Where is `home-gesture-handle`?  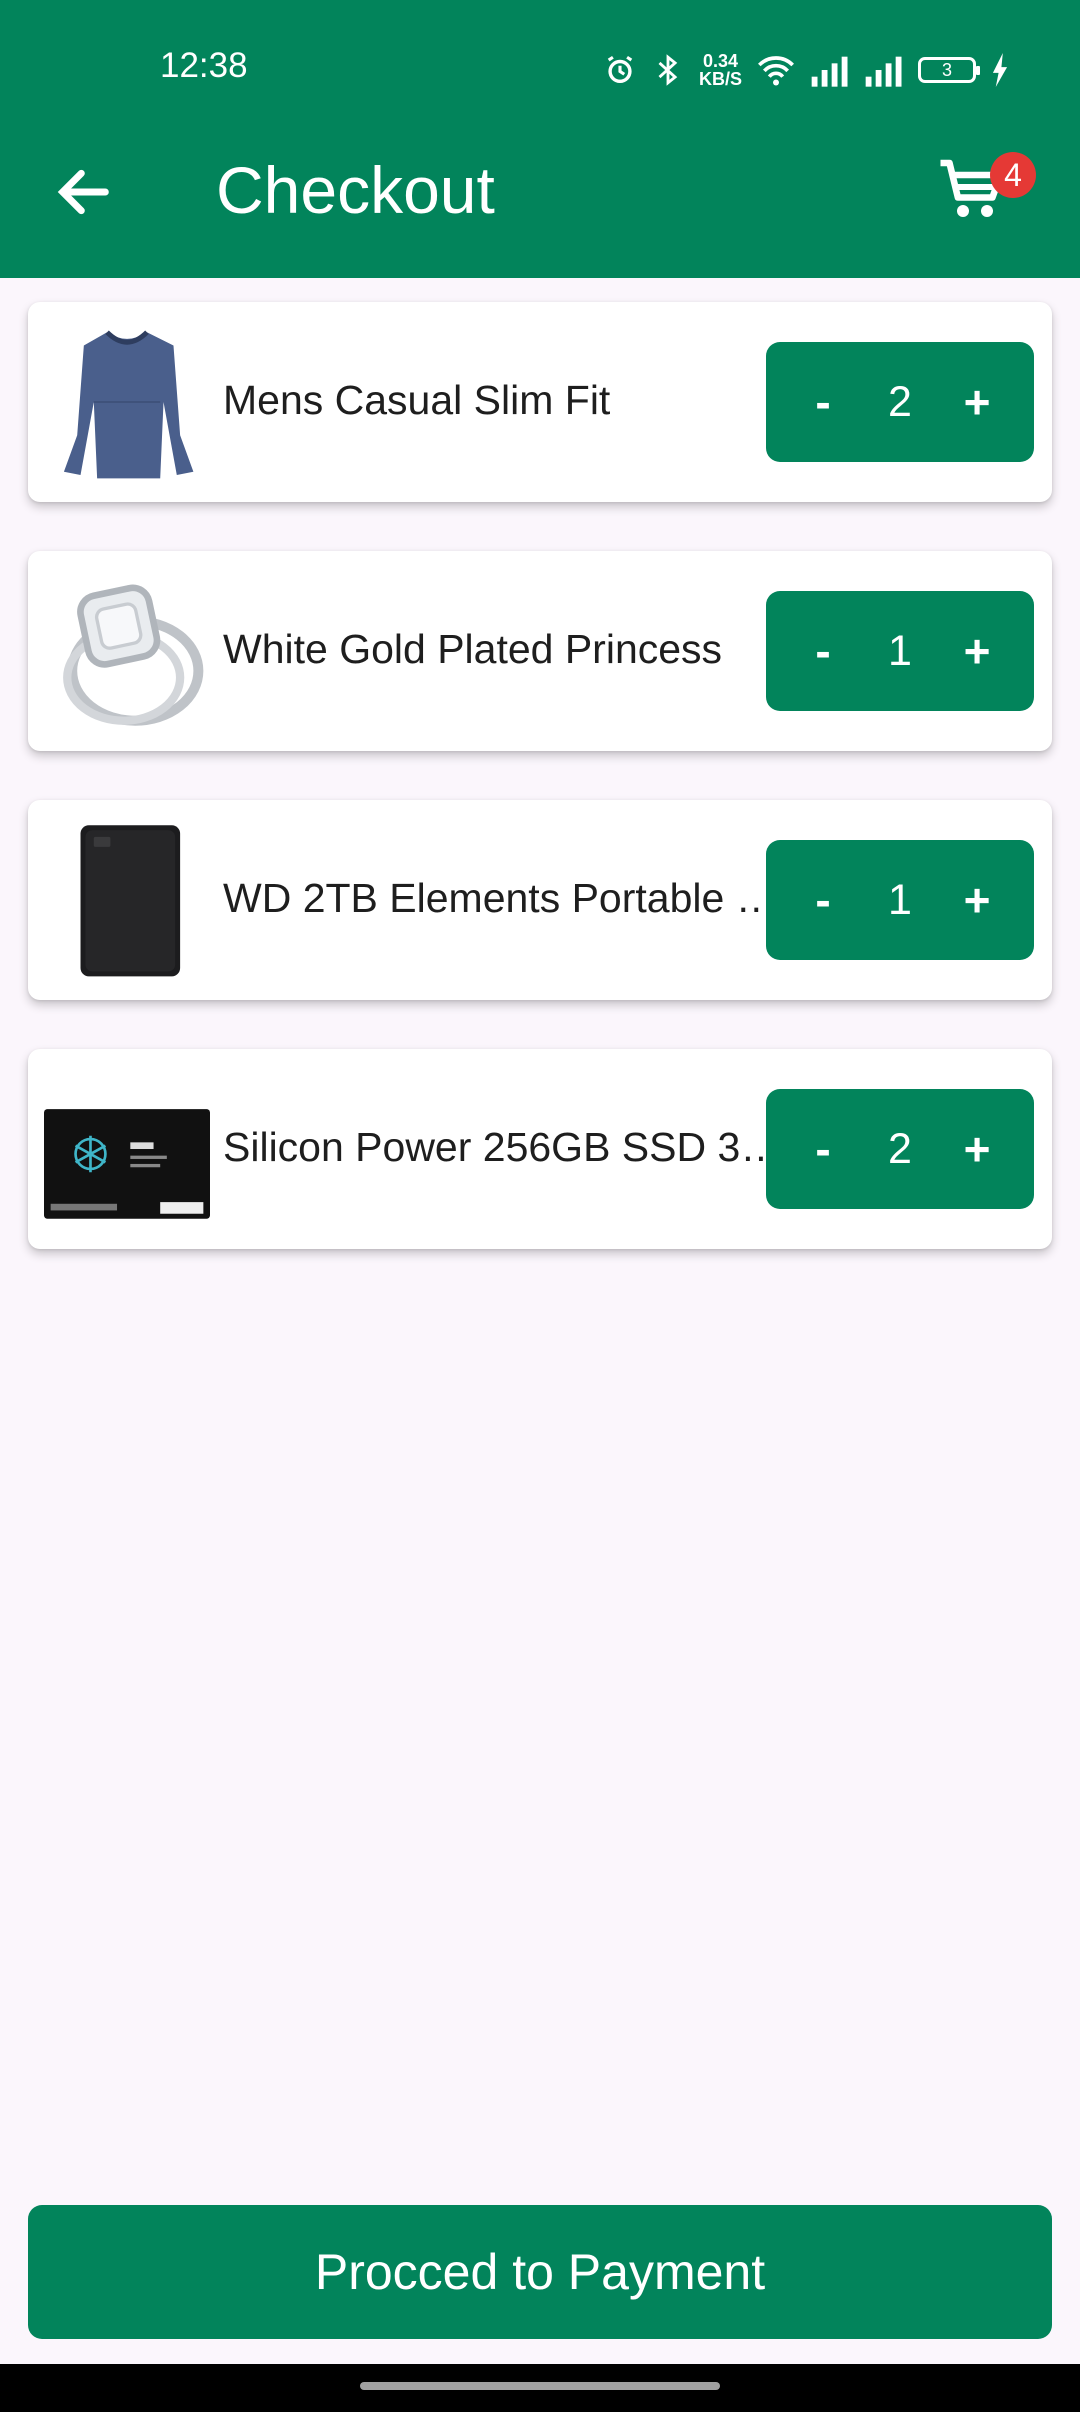 home-gesture-handle is located at coordinates (540, 2386).